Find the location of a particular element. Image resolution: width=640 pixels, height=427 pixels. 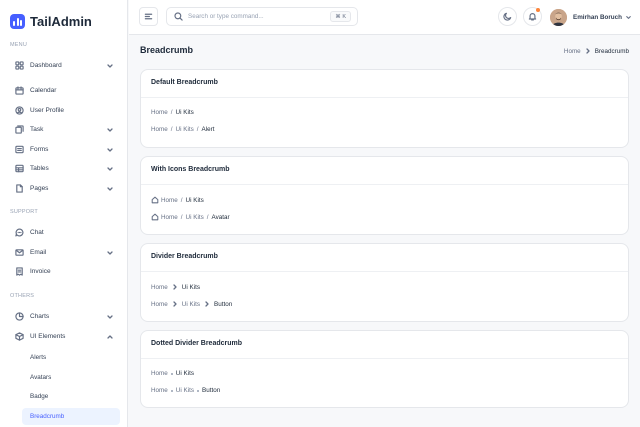

sidebar-item-user-profile: User Profile is located at coordinates (64, 110).